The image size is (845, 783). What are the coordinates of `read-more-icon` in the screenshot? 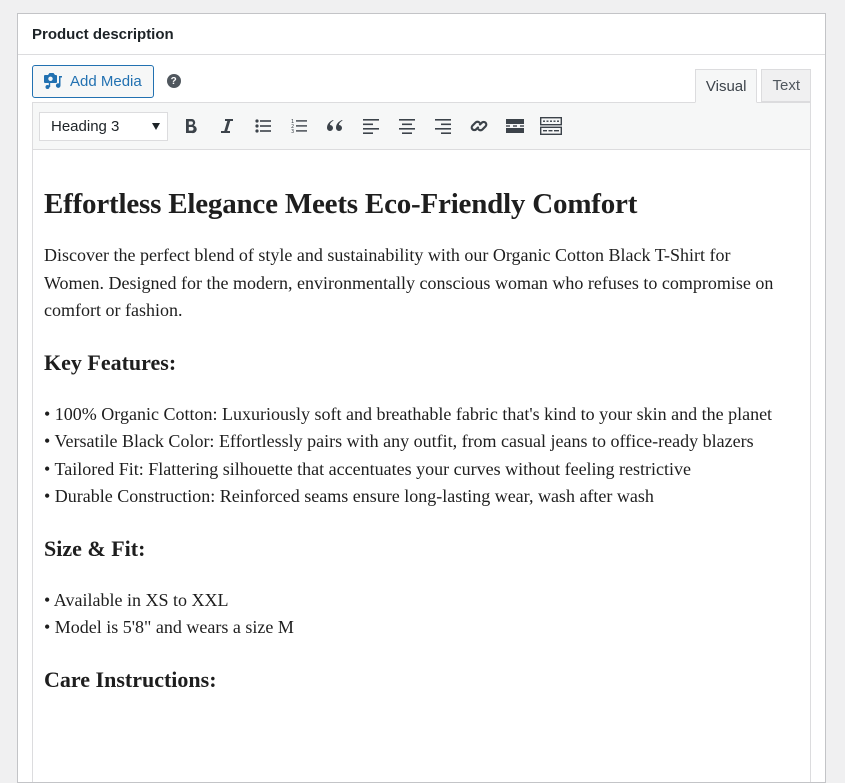 It's located at (515, 126).